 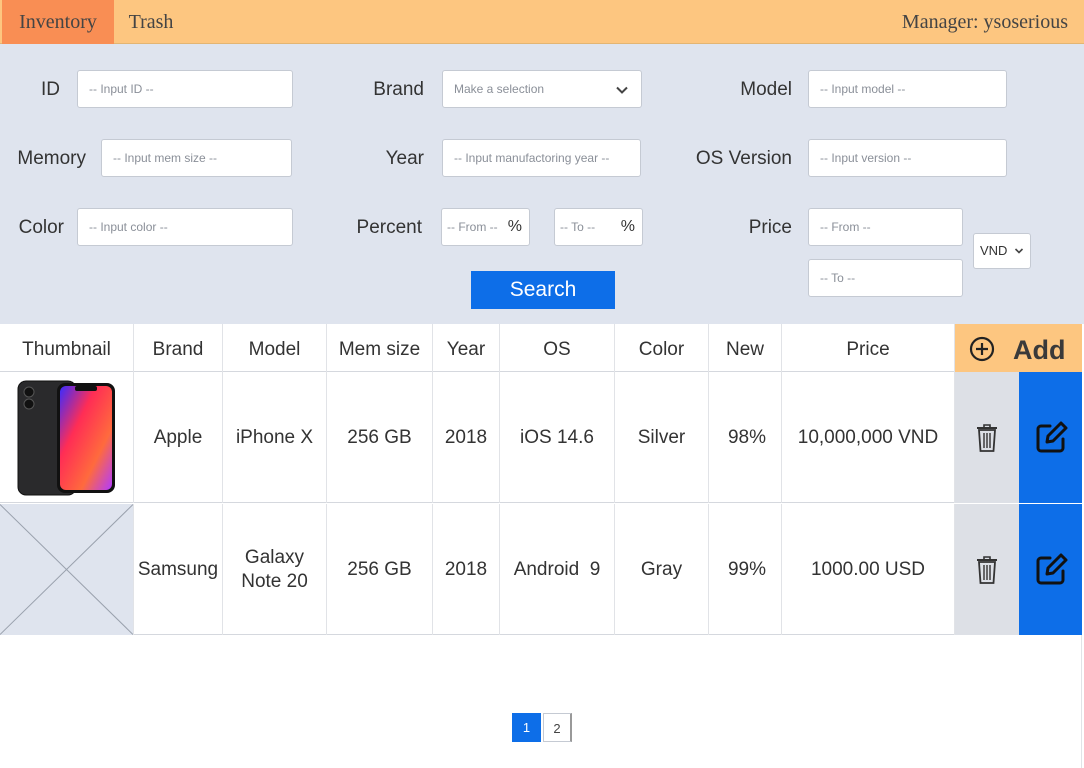 What do you see at coordinates (389, 227) in the screenshot?
I see `percent-label: Percent` at bounding box center [389, 227].